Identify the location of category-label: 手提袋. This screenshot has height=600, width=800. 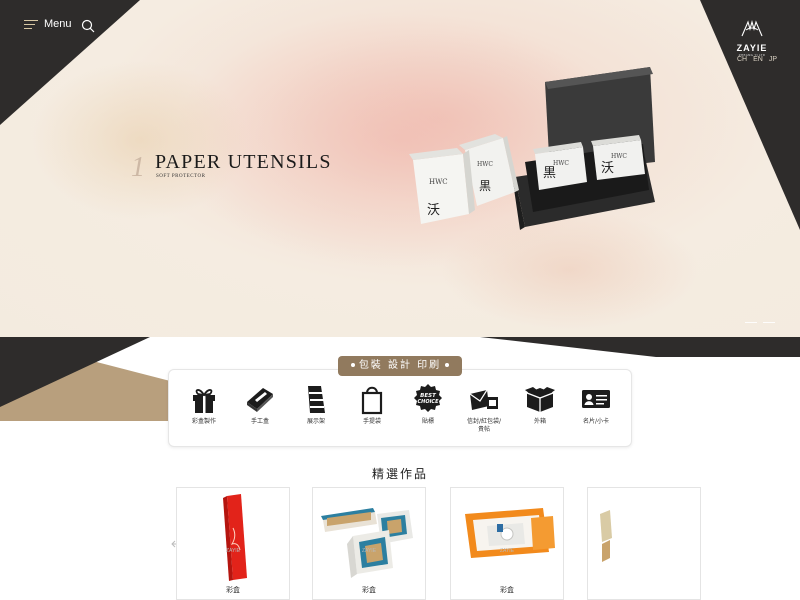
(371, 421).